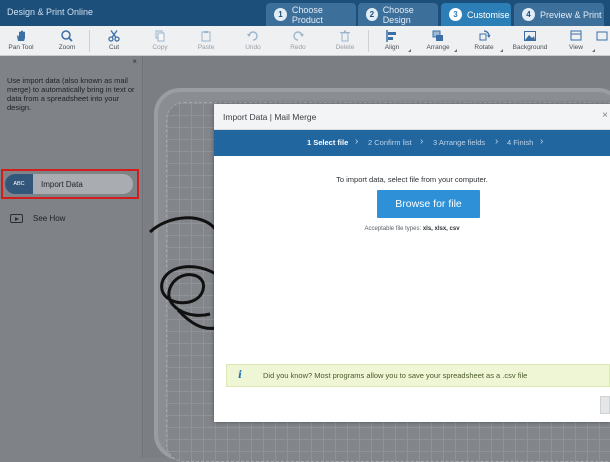 This screenshot has width=610, height=462. What do you see at coordinates (206, 47) in the screenshot?
I see `paste-label: Paste` at bounding box center [206, 47].